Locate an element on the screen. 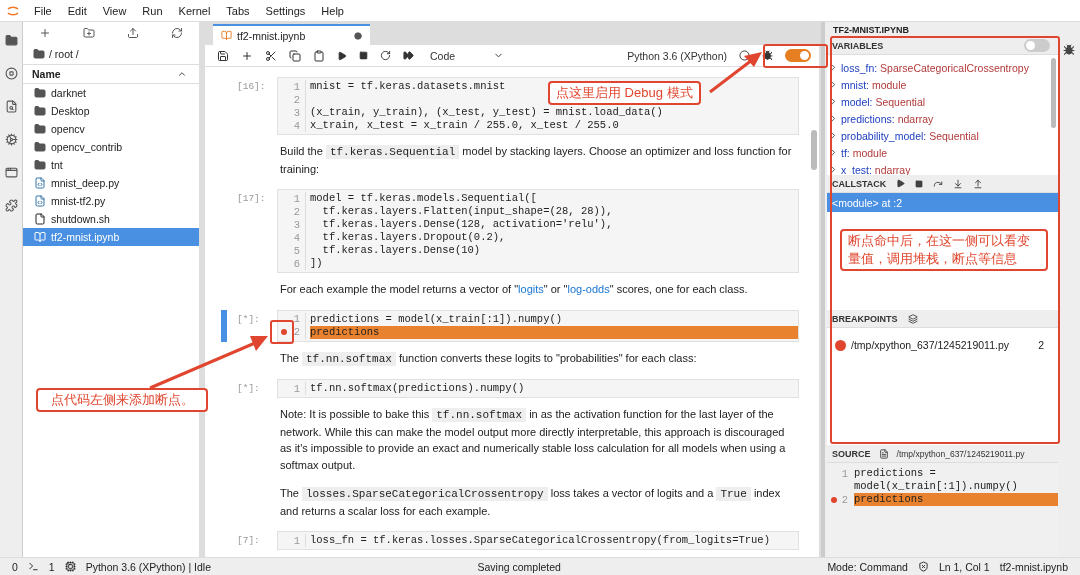 The image size is (1080, 575). menu-item: File is located at coordinates (43, 10).